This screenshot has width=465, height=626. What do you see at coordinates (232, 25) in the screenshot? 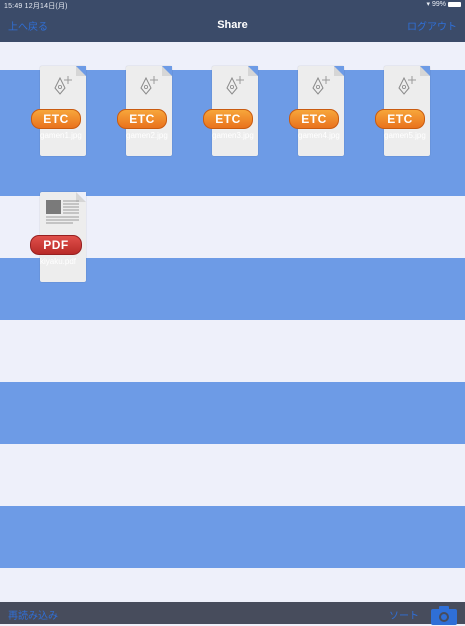
I see `page-title: Share` at bounding box center [232, 25].